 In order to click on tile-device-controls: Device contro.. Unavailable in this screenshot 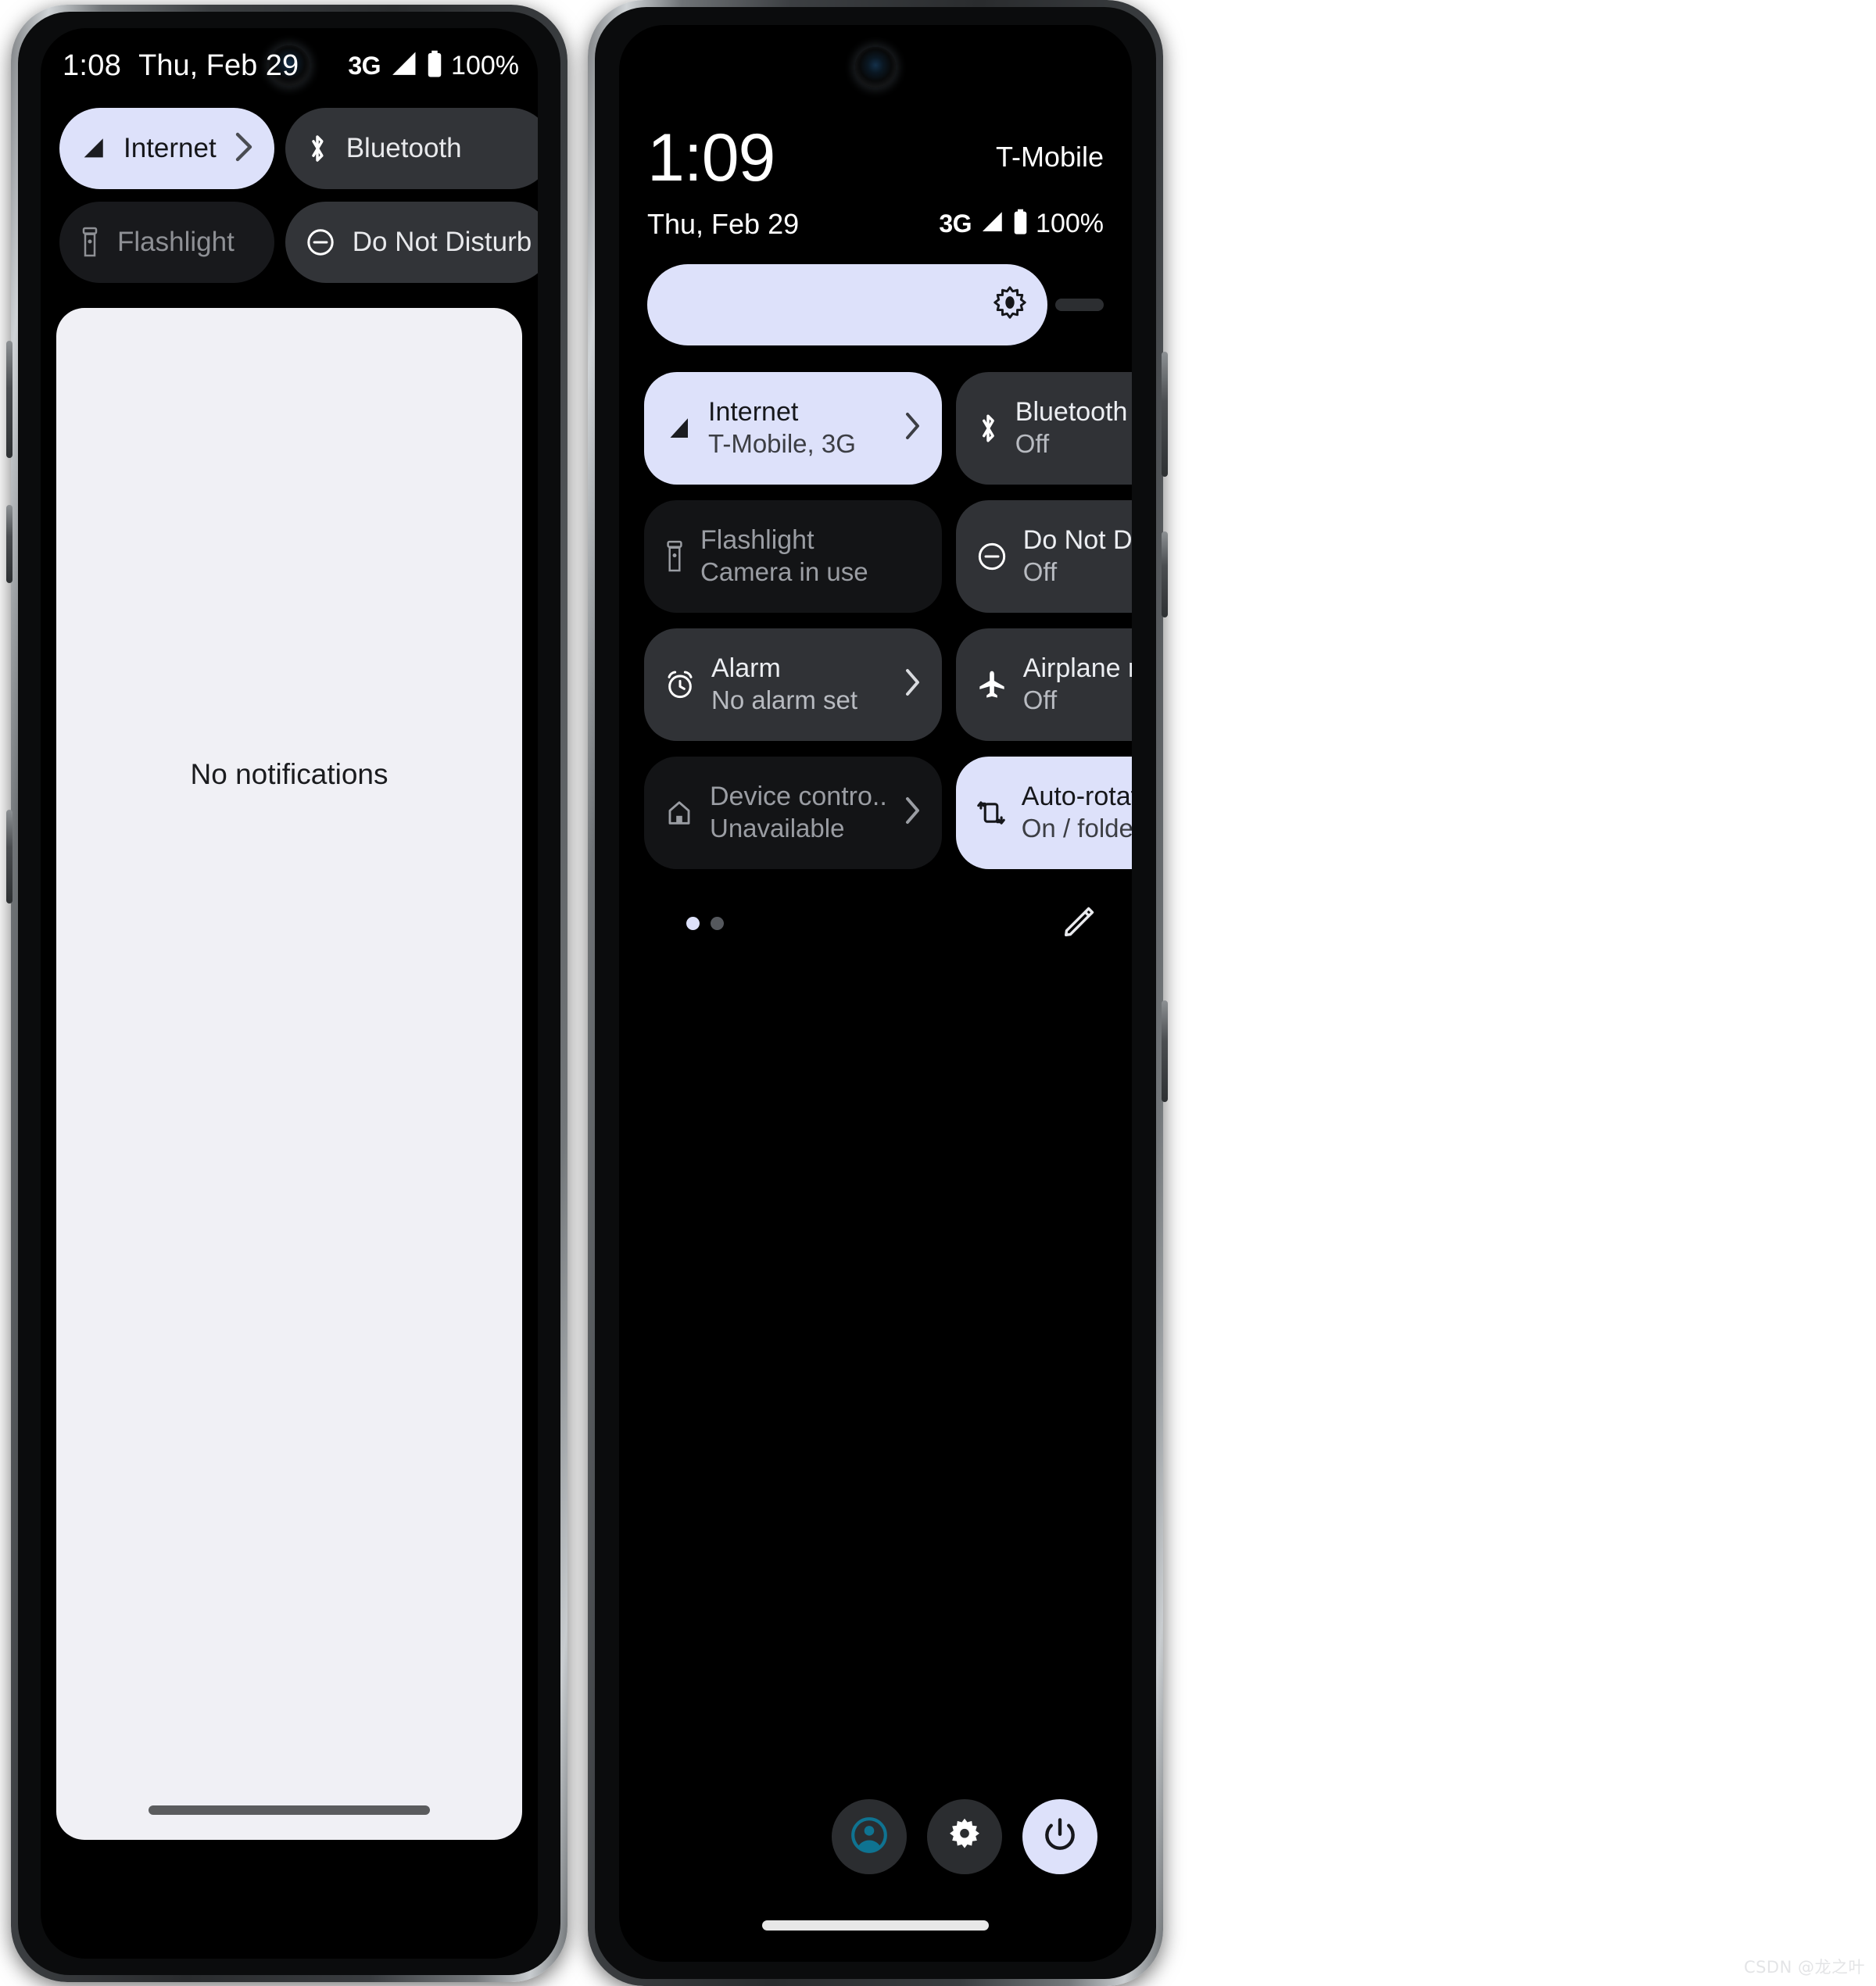, I will do `click(793, 812)`.